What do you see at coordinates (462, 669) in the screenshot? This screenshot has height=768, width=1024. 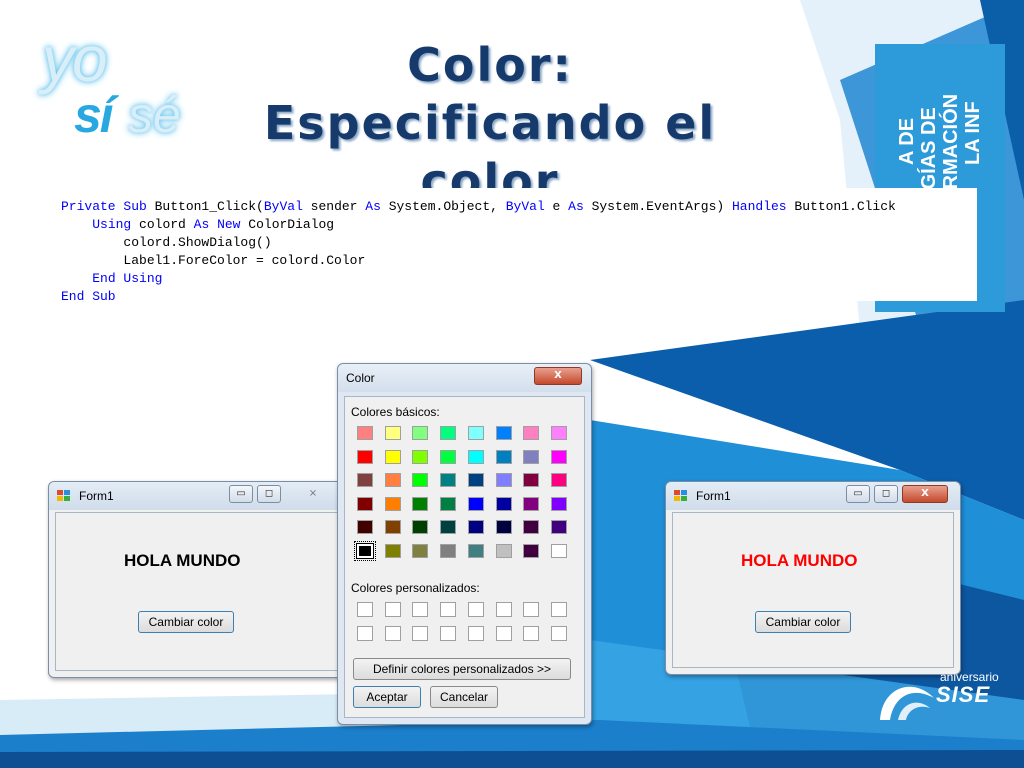 I see `define-custom-colors-button: Definir colores personalizados >>` at bounding box center [462, 669].